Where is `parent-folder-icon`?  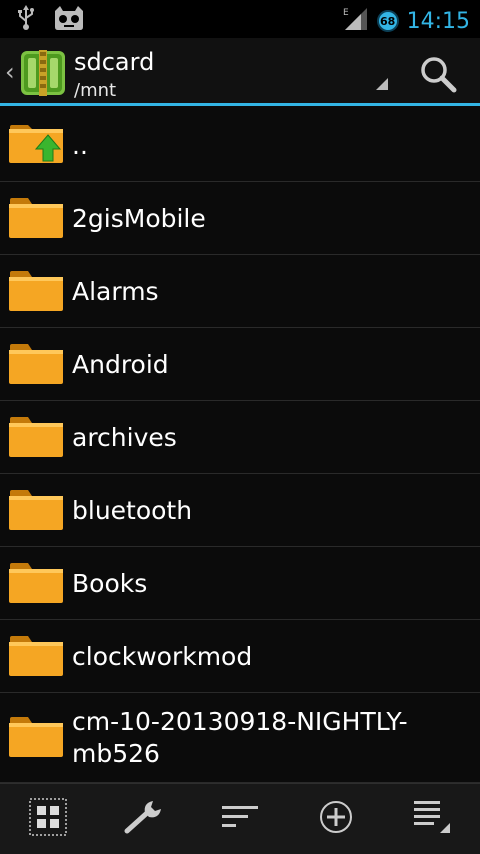
parent-folder-icon is located at coordinates (36, 146).